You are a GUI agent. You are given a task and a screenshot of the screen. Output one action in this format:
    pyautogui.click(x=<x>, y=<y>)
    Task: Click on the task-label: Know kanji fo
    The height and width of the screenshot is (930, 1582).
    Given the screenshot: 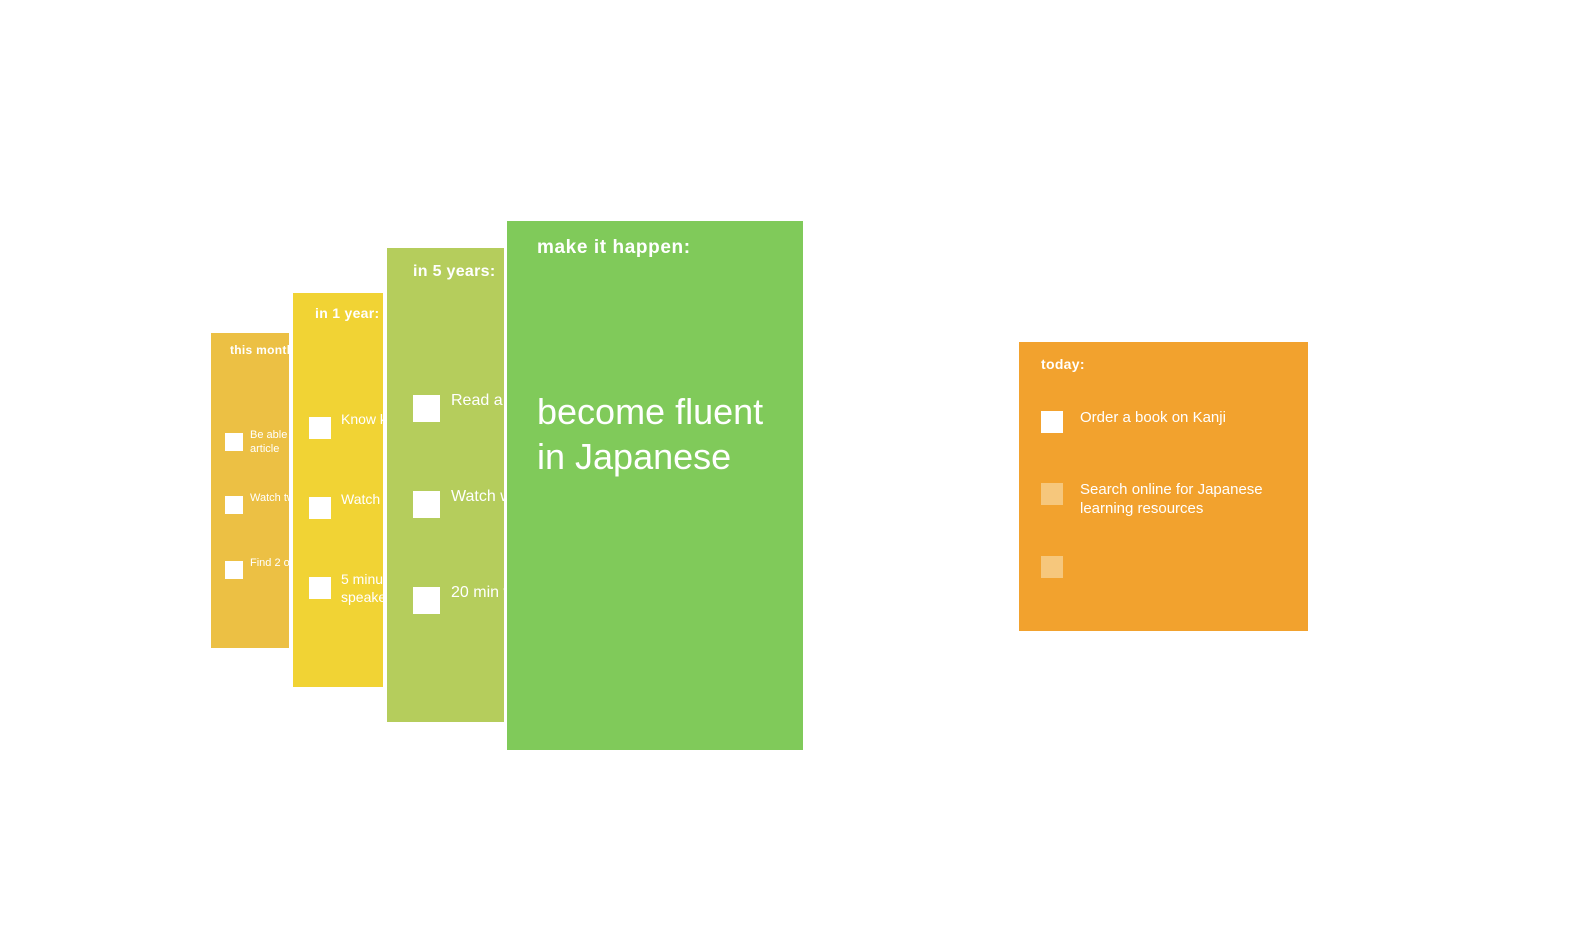 What is the action you would take?
    pyautogui.click(x=362, y=419)
    